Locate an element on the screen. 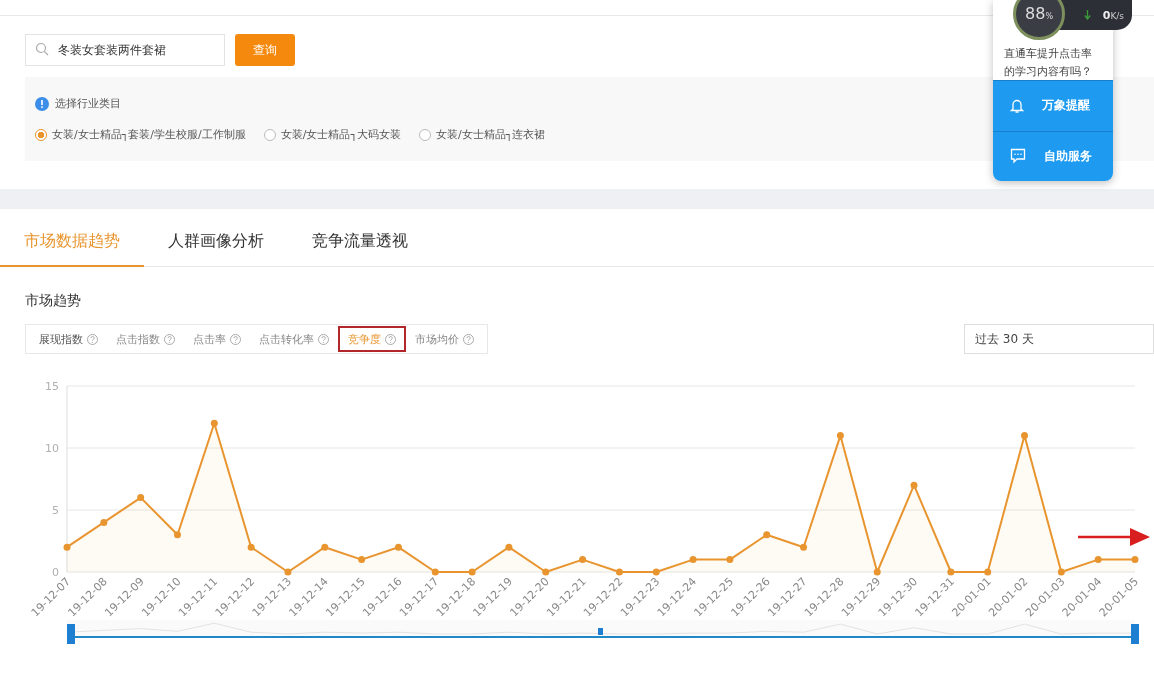  search-icon is located at coordinates (42, 49).